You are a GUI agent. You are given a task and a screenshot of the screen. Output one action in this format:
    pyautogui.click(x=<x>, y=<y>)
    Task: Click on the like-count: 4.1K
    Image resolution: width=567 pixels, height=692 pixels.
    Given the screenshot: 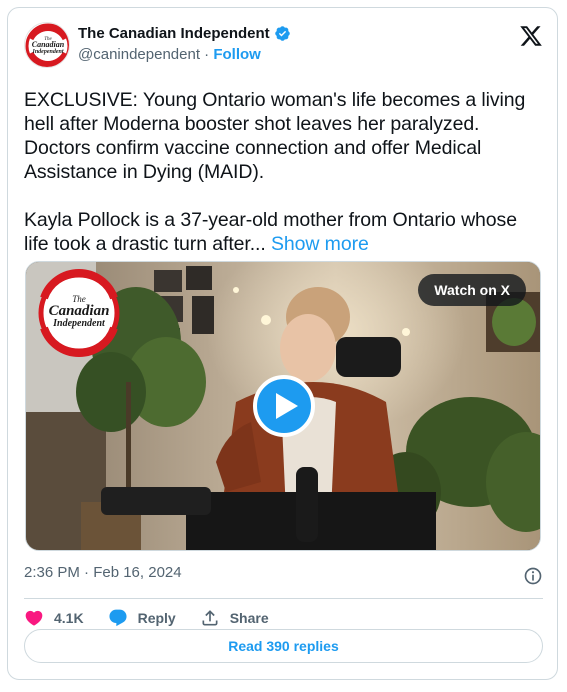 What is the action you would take?
    pyautogui.click(x=69, y=618)
    